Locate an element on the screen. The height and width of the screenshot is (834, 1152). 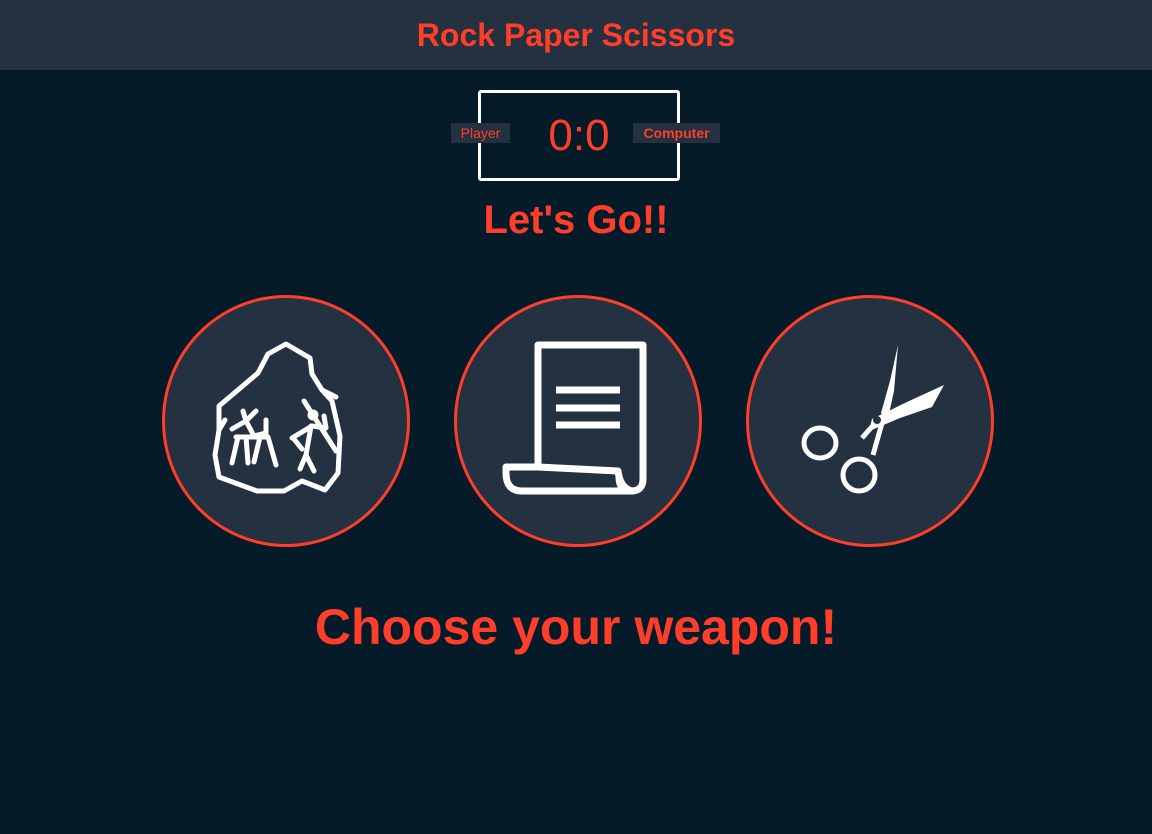
app-header: Rock Paper Scissors is located at coordinates (576, 35).